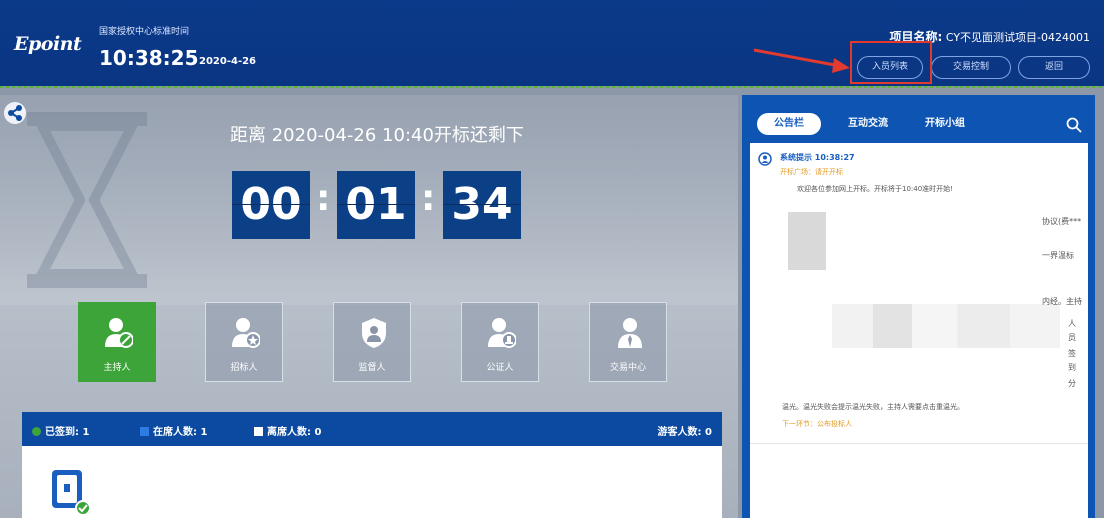 The height and width of the screenshot is (518, 1104). What do you see at coordinates (258, 431) in the screenshot?
I see `offline-square-icon` at bounding box center [258, 431].